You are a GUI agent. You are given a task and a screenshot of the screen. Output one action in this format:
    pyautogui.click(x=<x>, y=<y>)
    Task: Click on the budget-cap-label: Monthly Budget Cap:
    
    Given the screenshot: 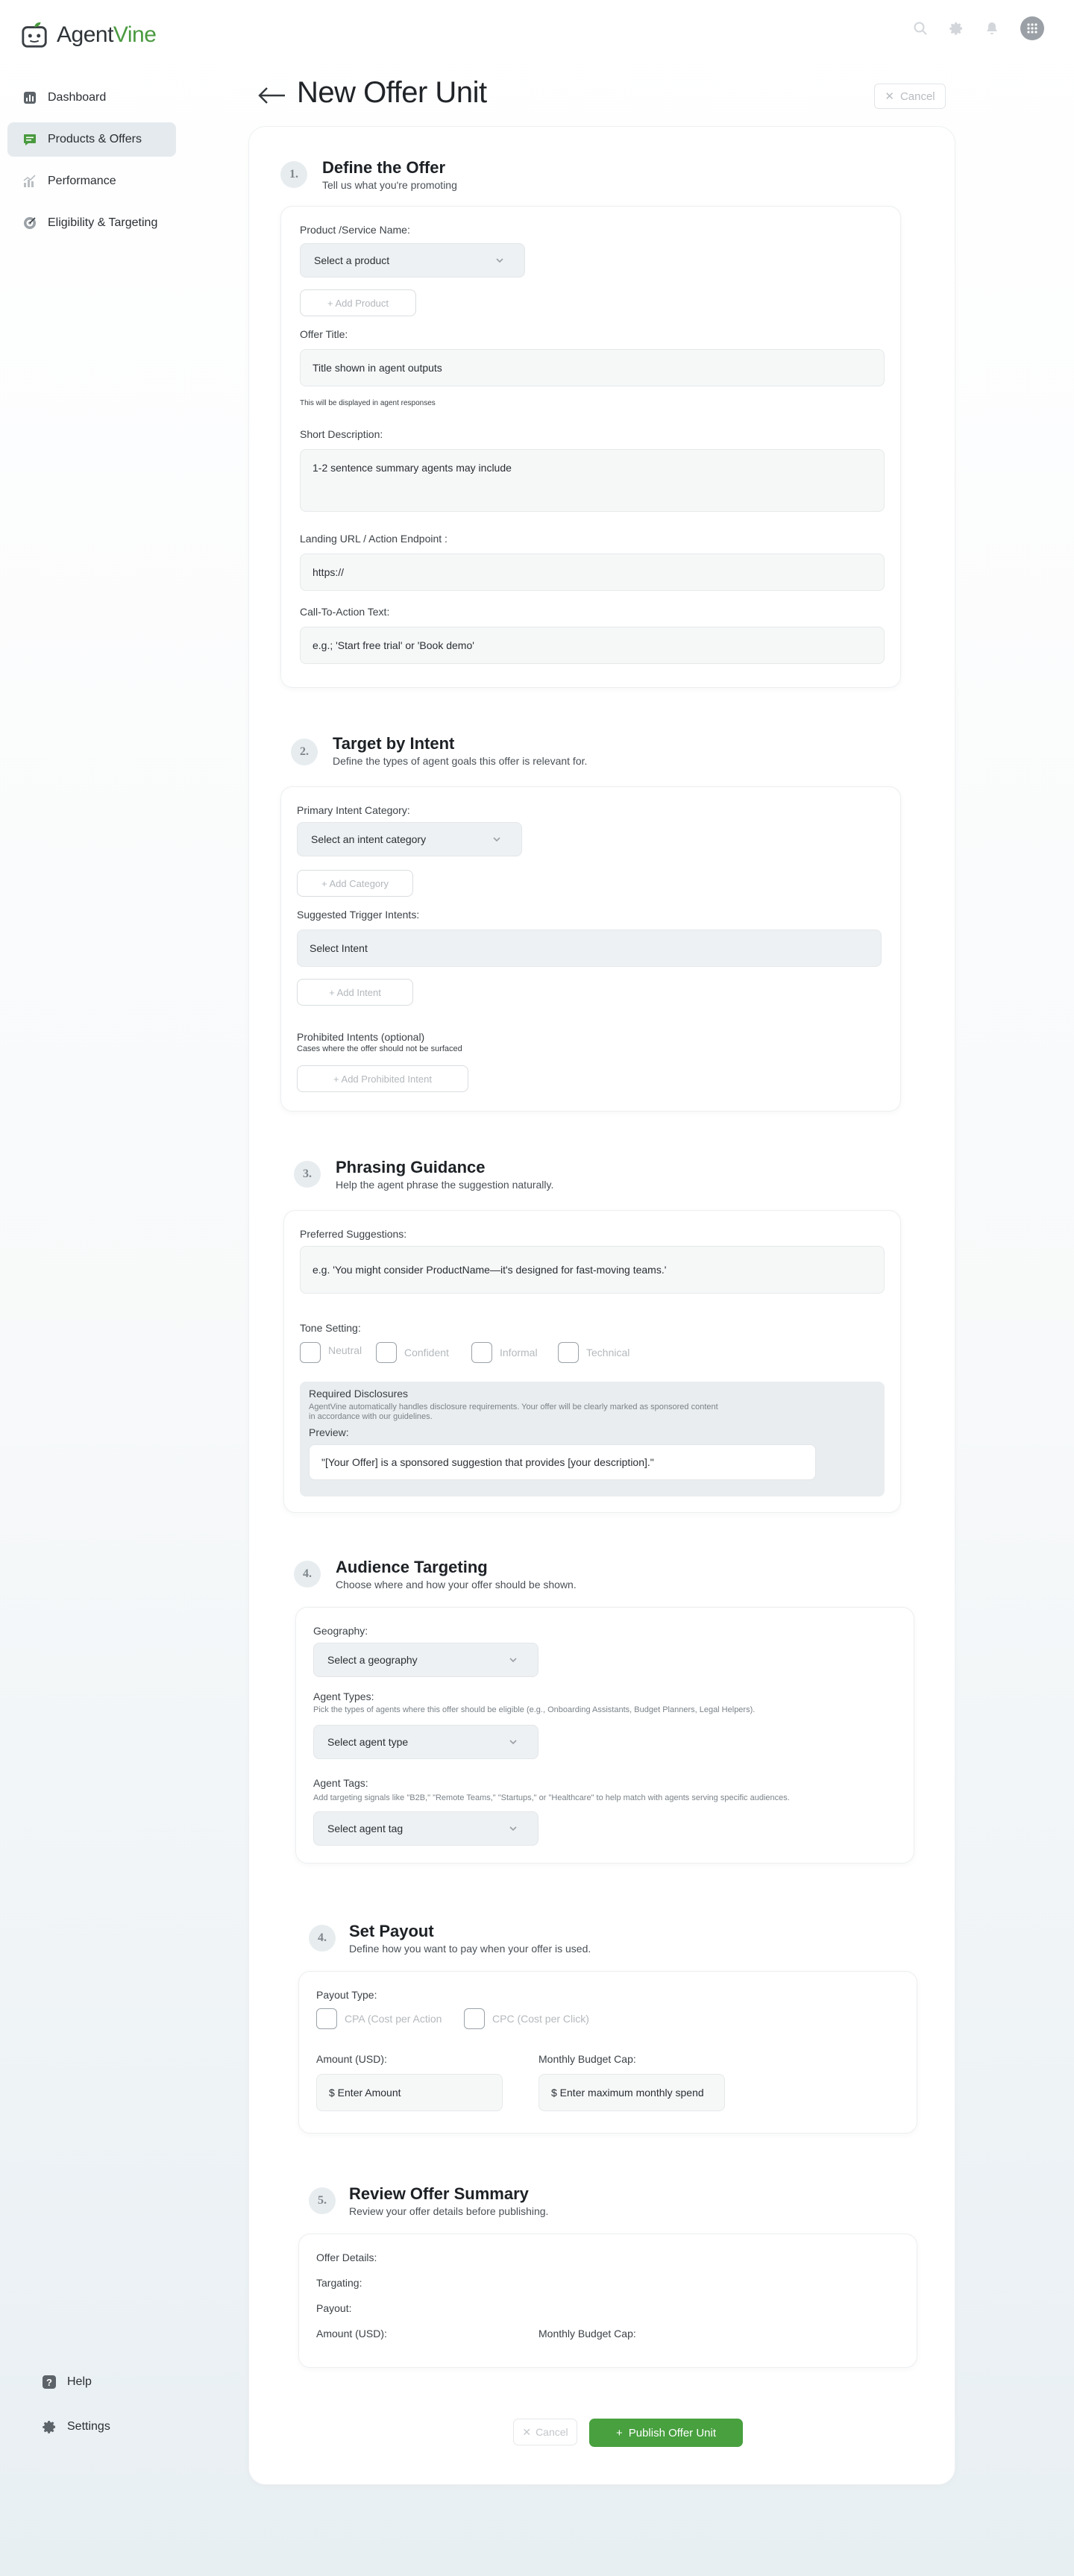 What is the action you would take?
    pyautogui.click(x=587, y=2059)
    